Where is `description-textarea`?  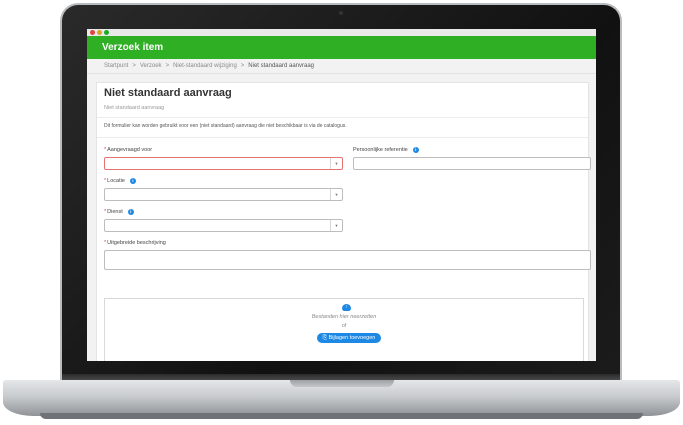 description-textarea is located at coordinates (347, 260).